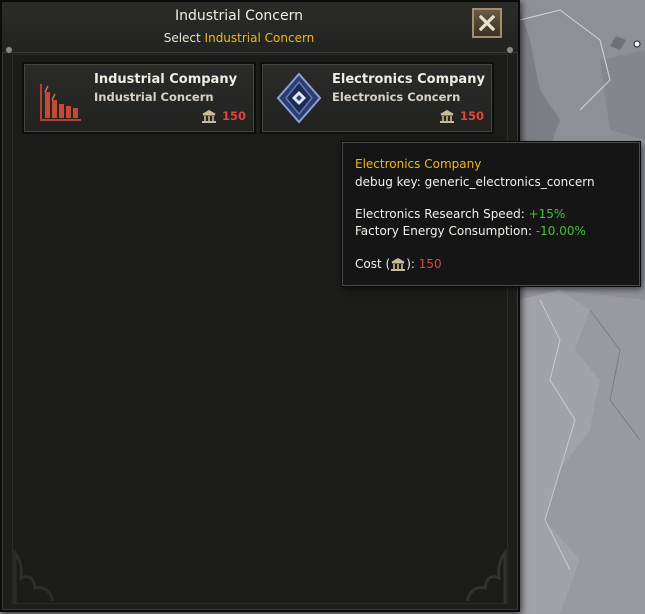 The height and width of the screenshot is (614, 645). Describe the element at coordinates (445, 231) in the screenshot. I see `modifier-label: Factory Energy Consumption:` at that location.